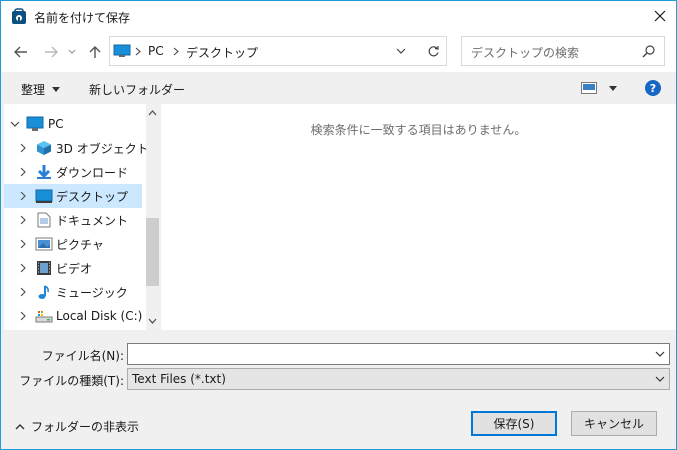  What do you see at coordinates (338, 88) in the screenshot?
I see `command-bar: 整理 新しいフォルダー ?` at bounding box center [338, 88].